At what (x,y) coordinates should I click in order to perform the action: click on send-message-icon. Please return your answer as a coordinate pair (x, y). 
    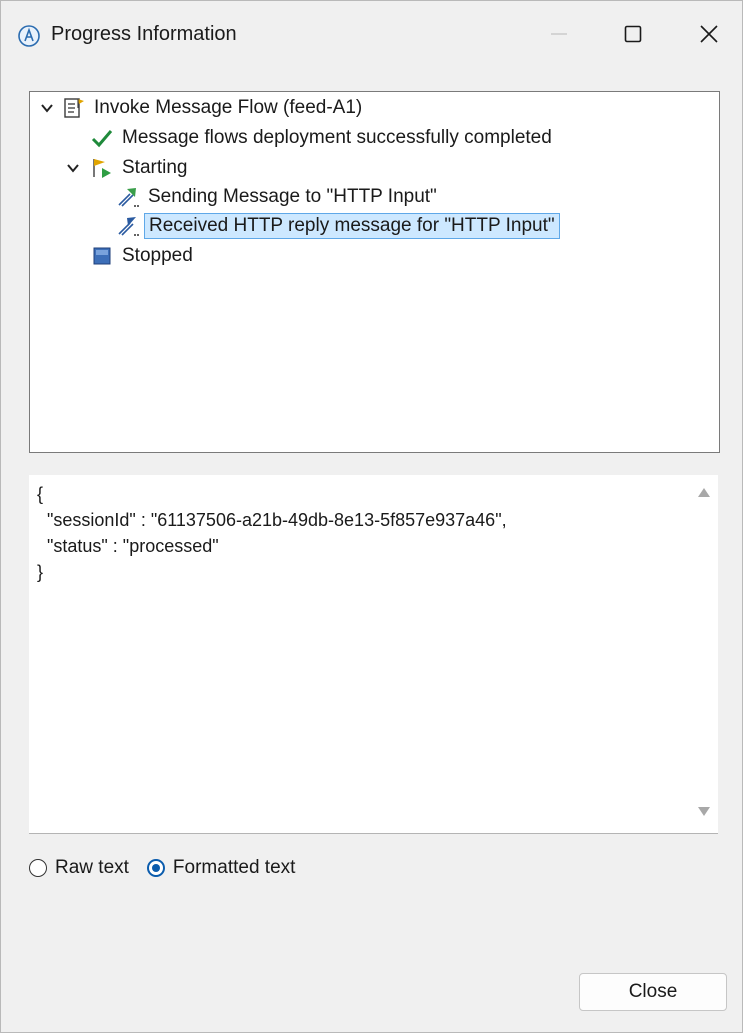
    Looking at the image, I should click on (128, 197).